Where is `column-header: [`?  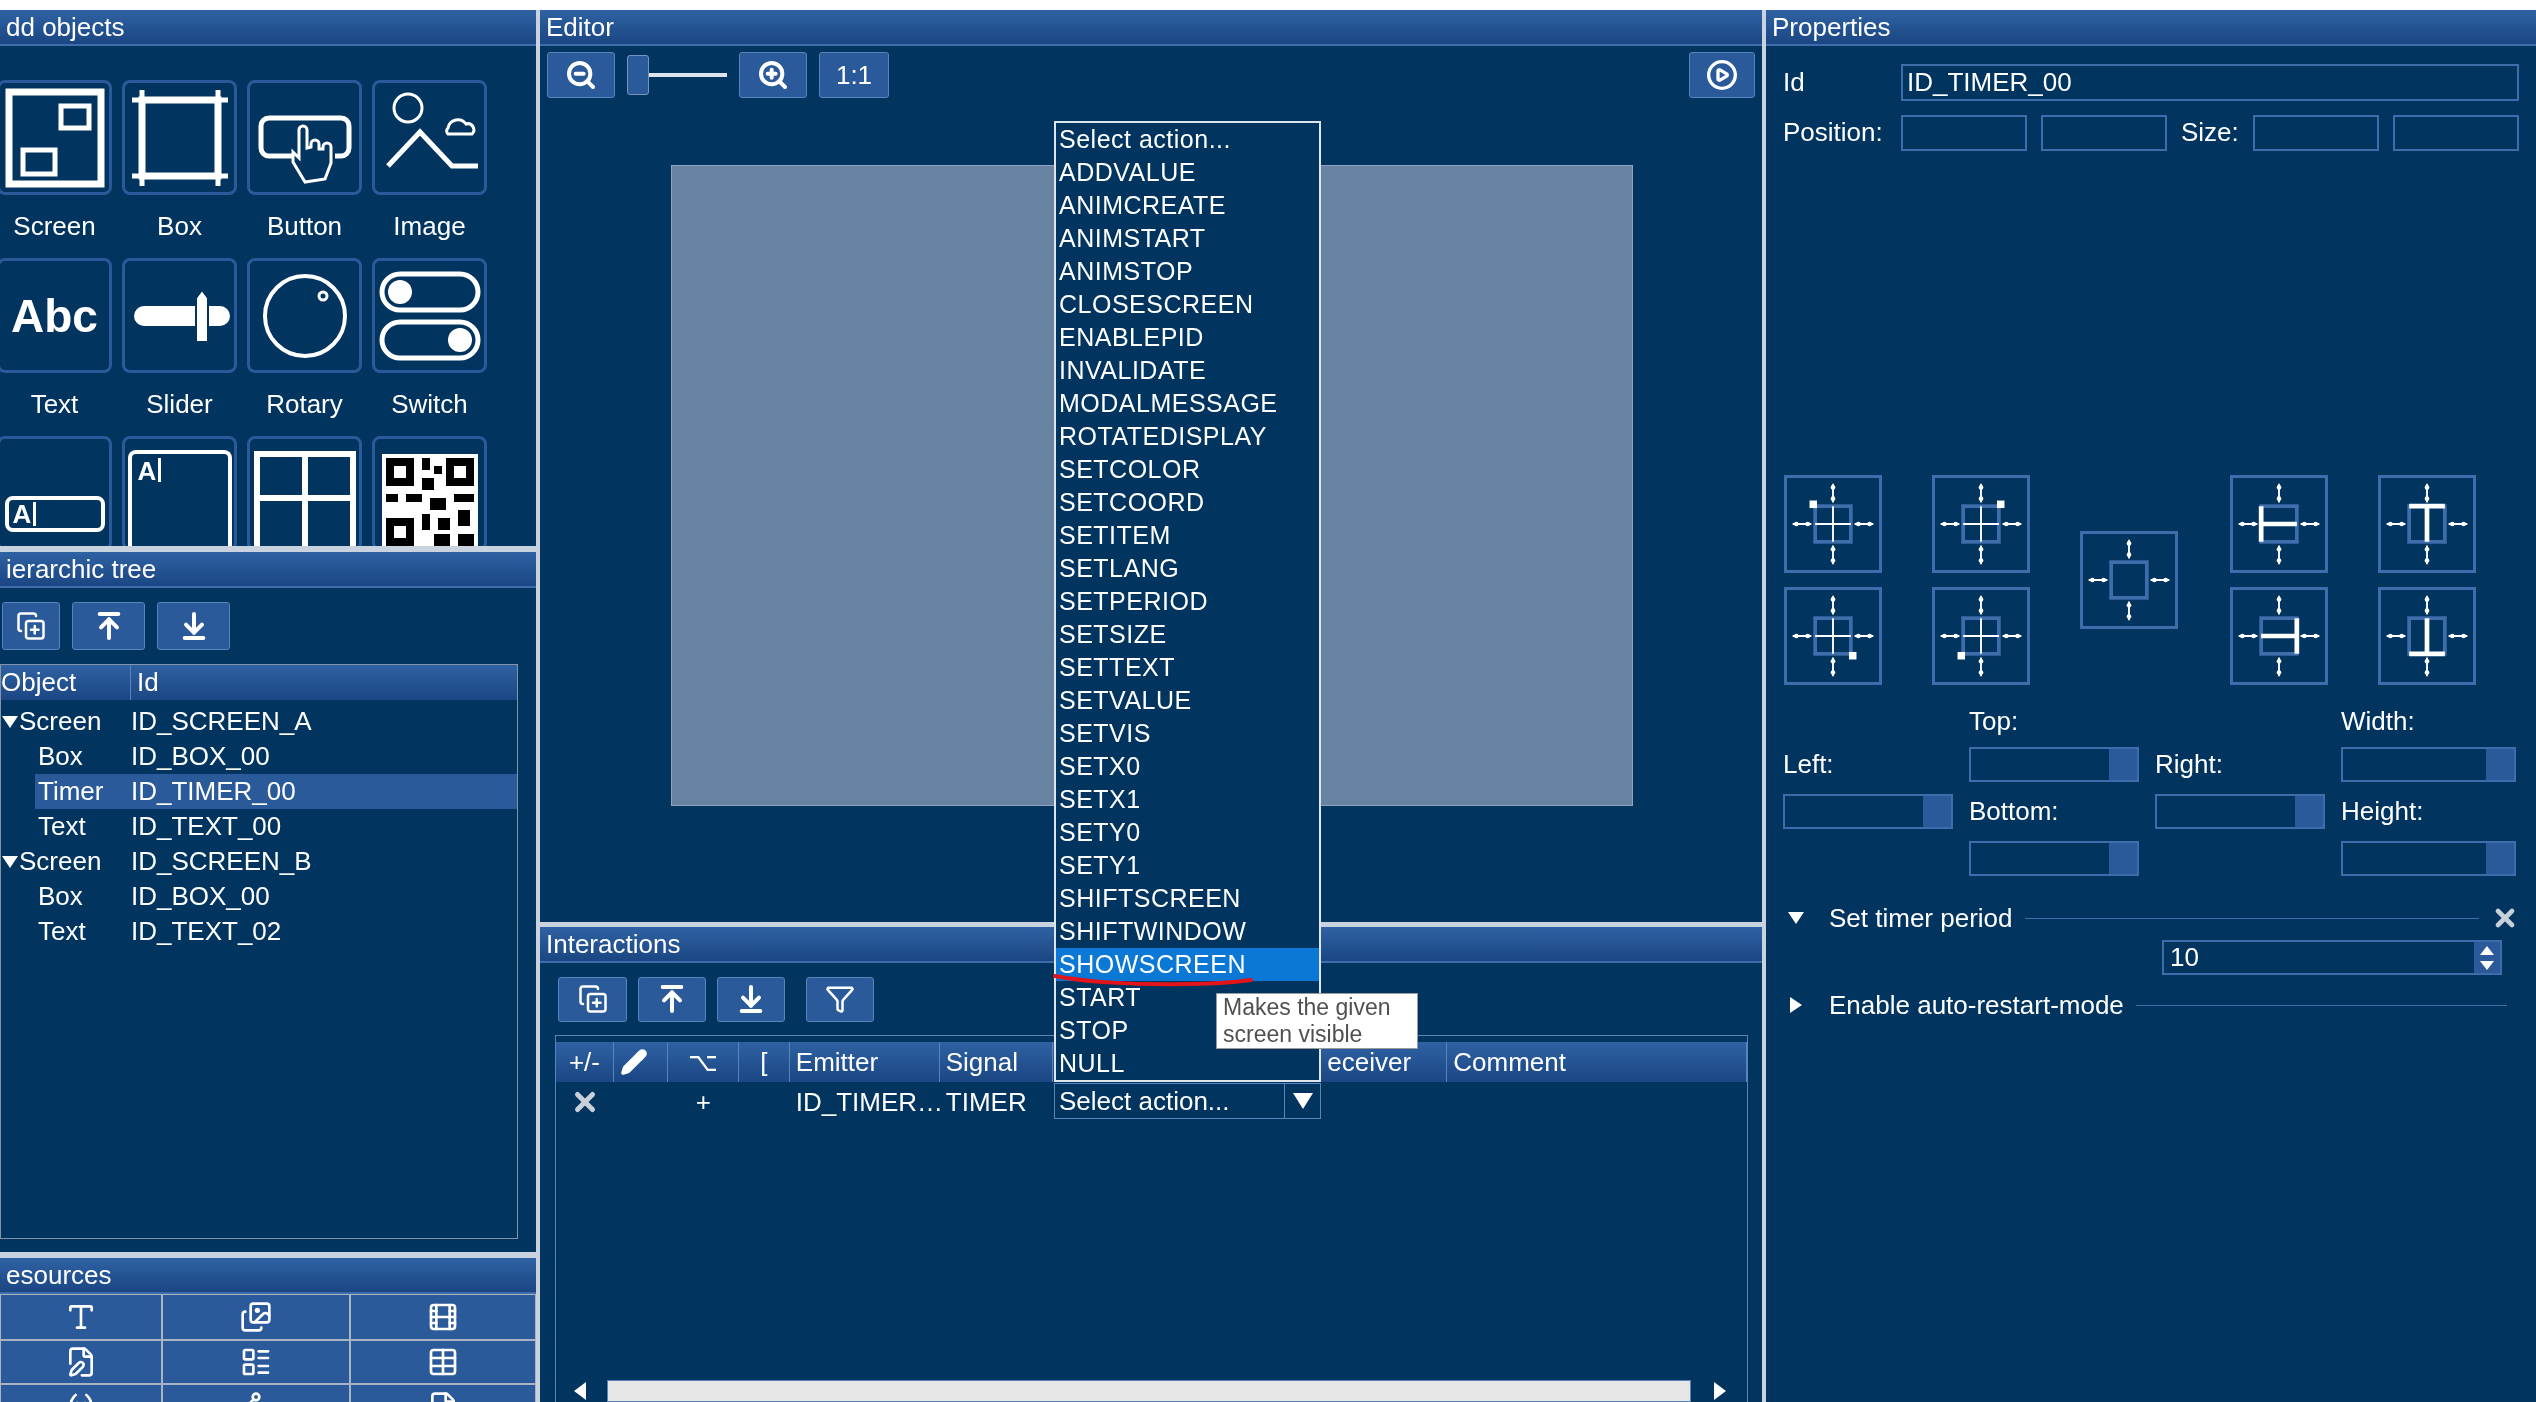 column-header: [ is located at coordinates (764, 1062).